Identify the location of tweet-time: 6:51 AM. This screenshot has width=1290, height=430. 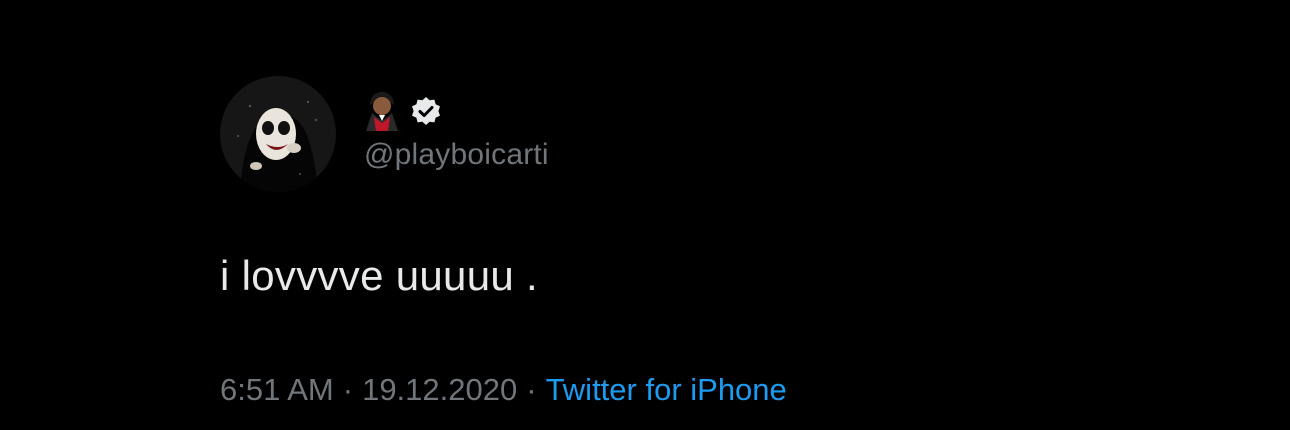
(277, 389).